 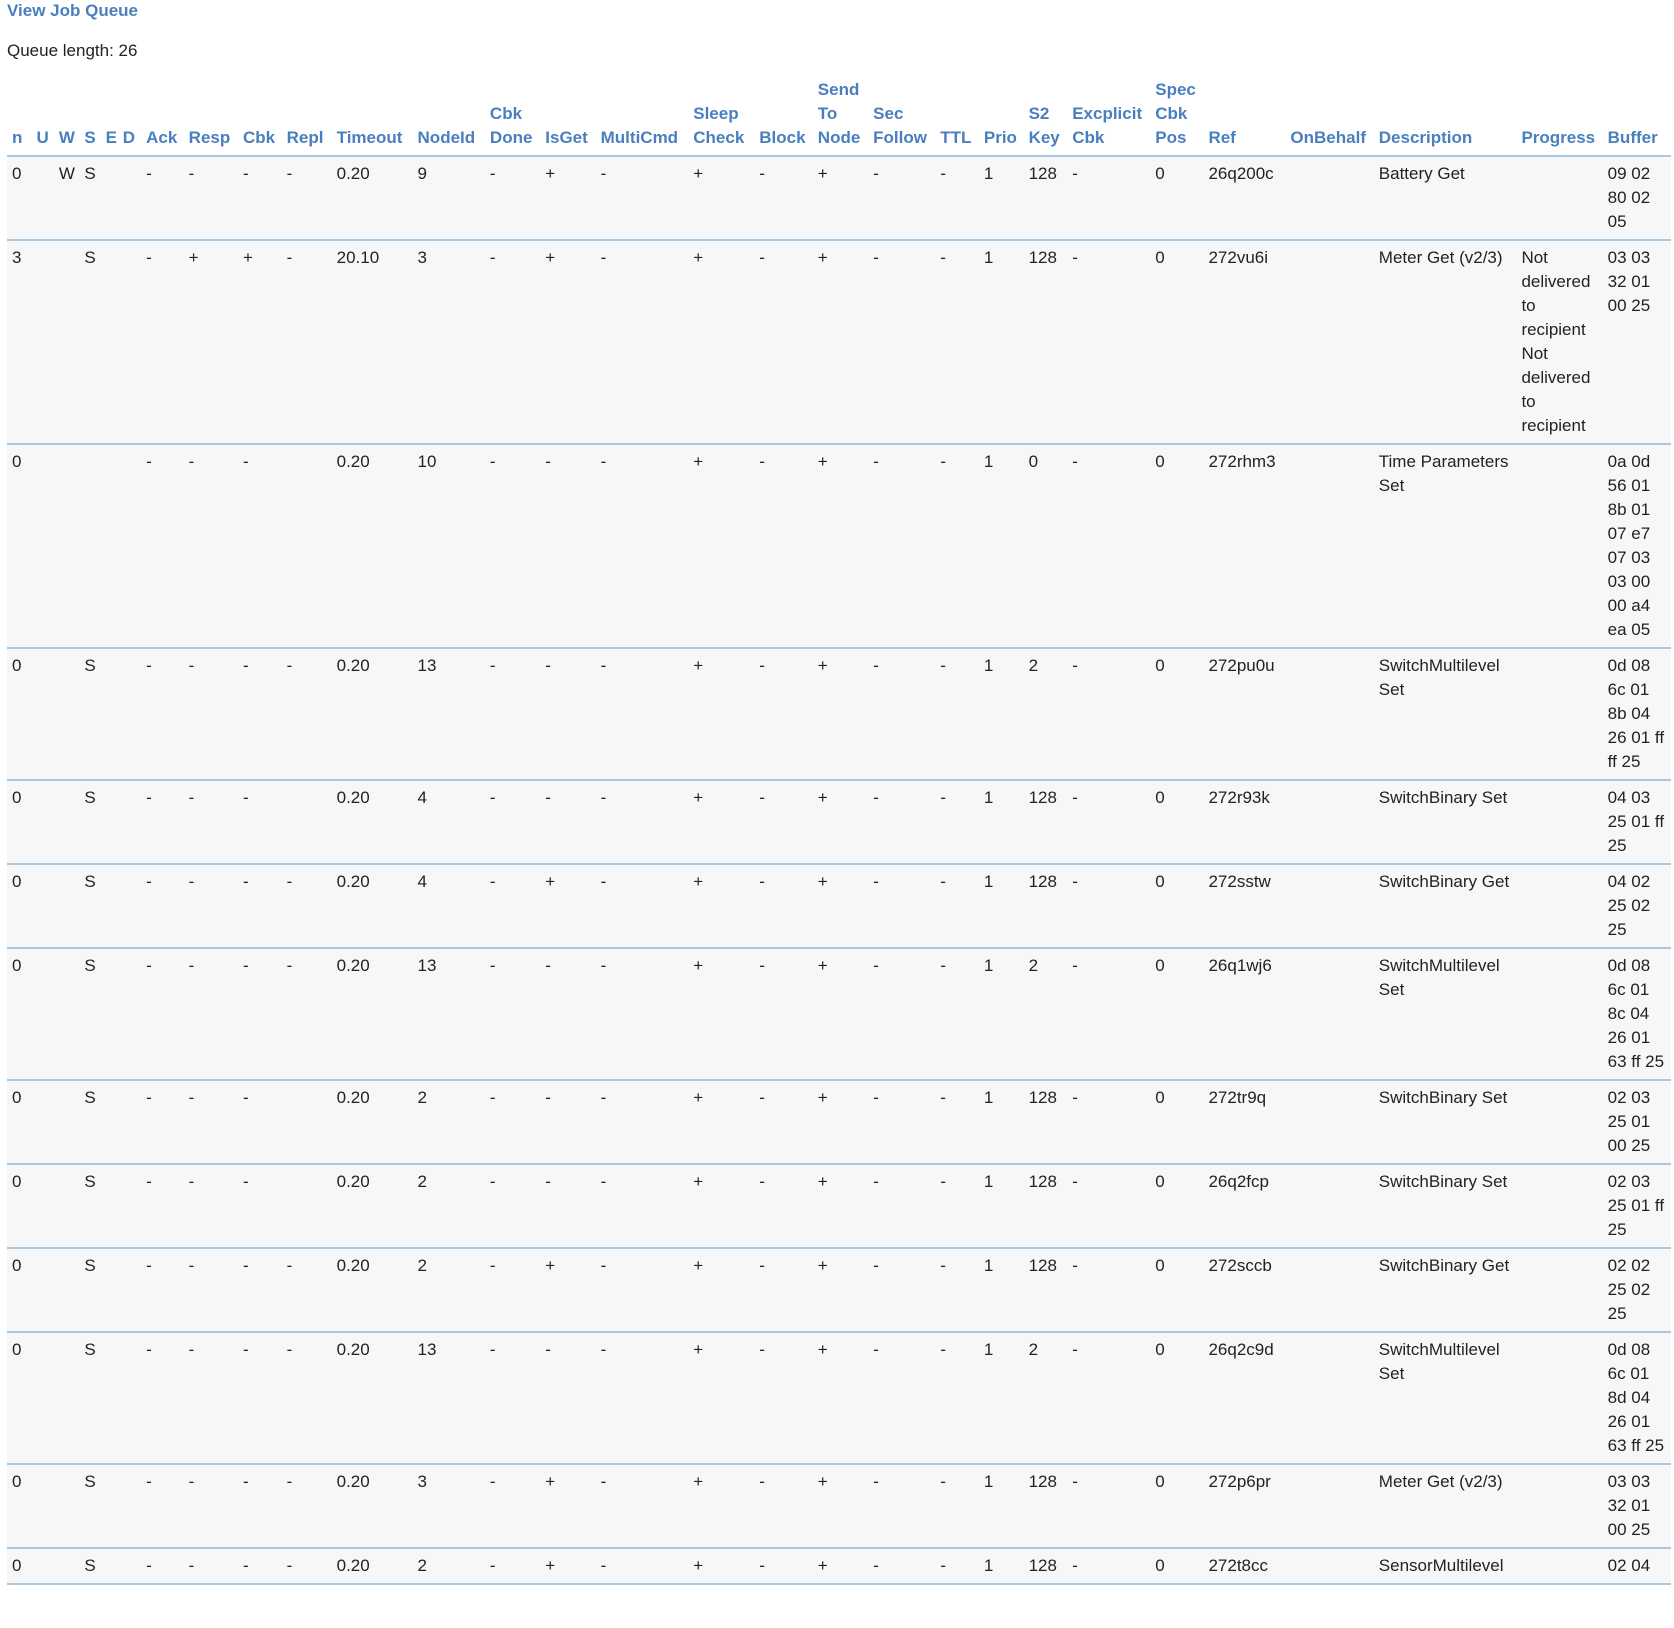 I want to click on table-cell: 10, so click(x=448, y=546).